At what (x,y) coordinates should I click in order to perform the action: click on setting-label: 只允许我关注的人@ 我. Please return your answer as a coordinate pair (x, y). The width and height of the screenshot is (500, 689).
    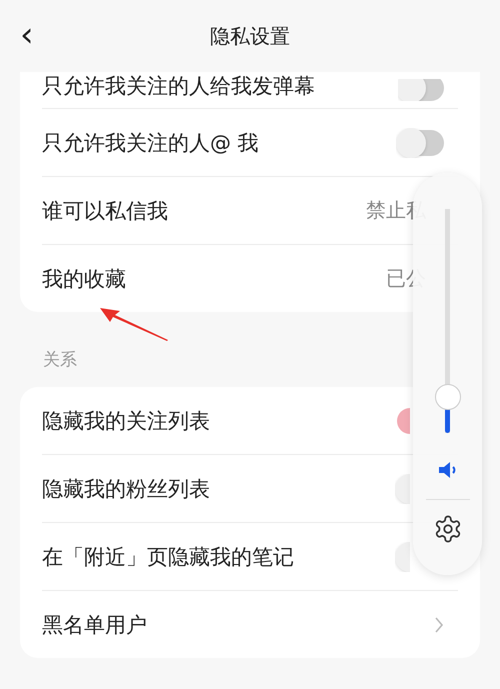
    Looking at the image, I should click on (150, 143).